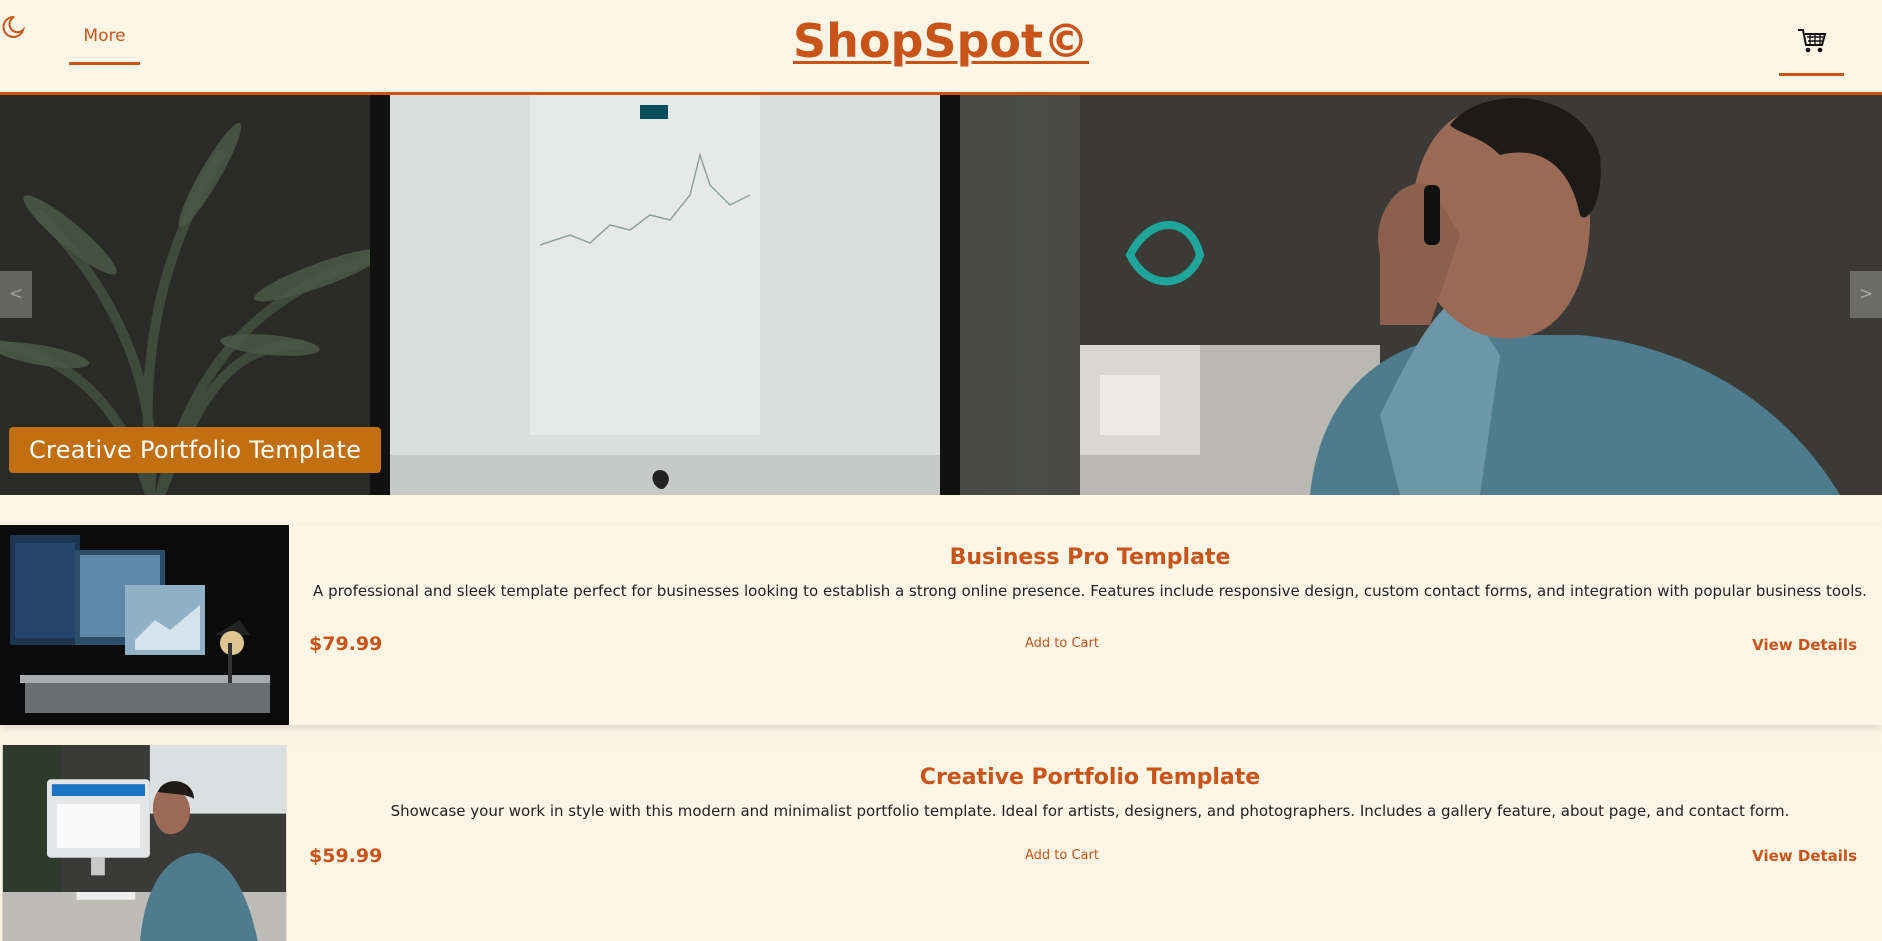  I want to click on moon-icon, so click(13, 27).